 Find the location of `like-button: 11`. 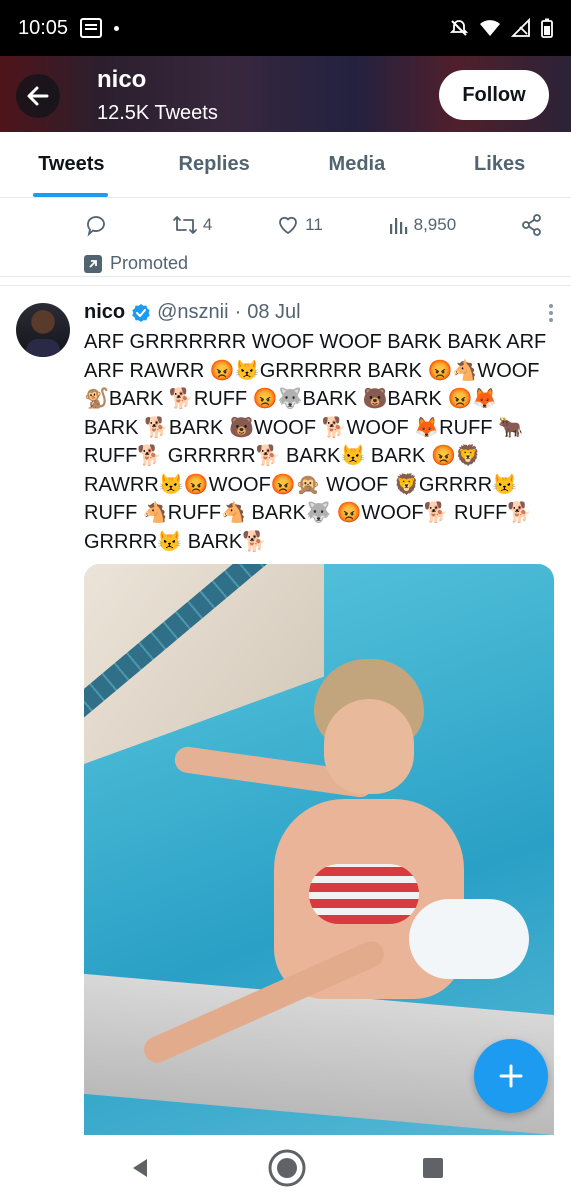

like-button: 11 is located at coordinates (299, 225).